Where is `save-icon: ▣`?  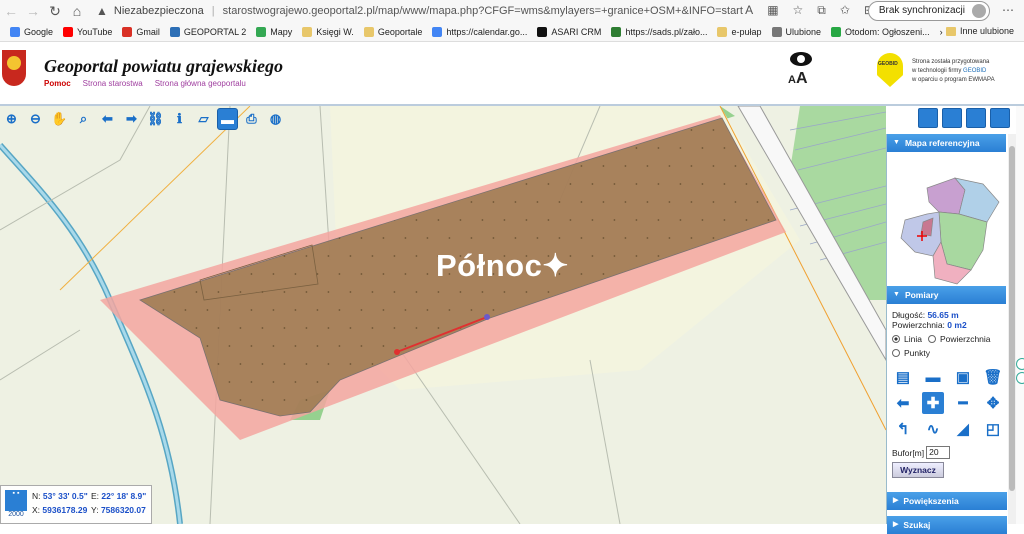 save-icon: ▣ is located at coordinates (963, 377).